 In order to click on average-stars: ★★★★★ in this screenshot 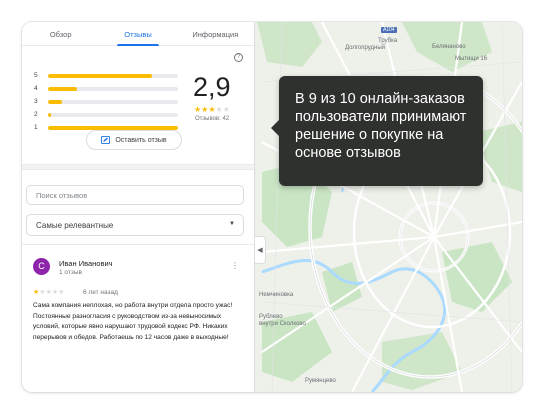, I will do `click(212, 109)`.